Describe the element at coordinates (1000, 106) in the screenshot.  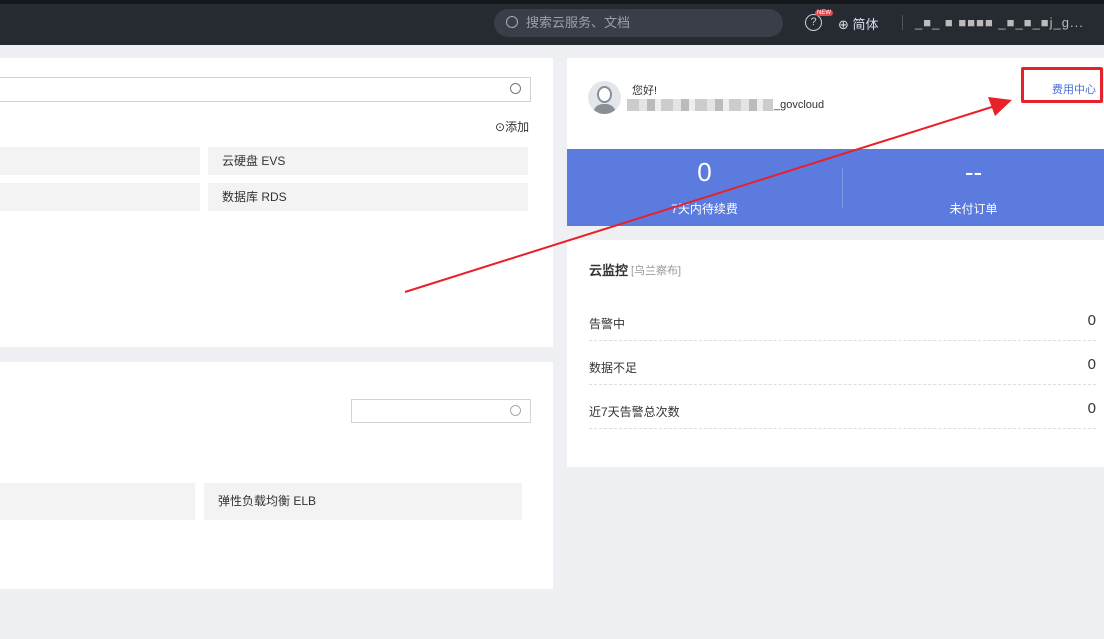
I see `arrow-head` at that location.